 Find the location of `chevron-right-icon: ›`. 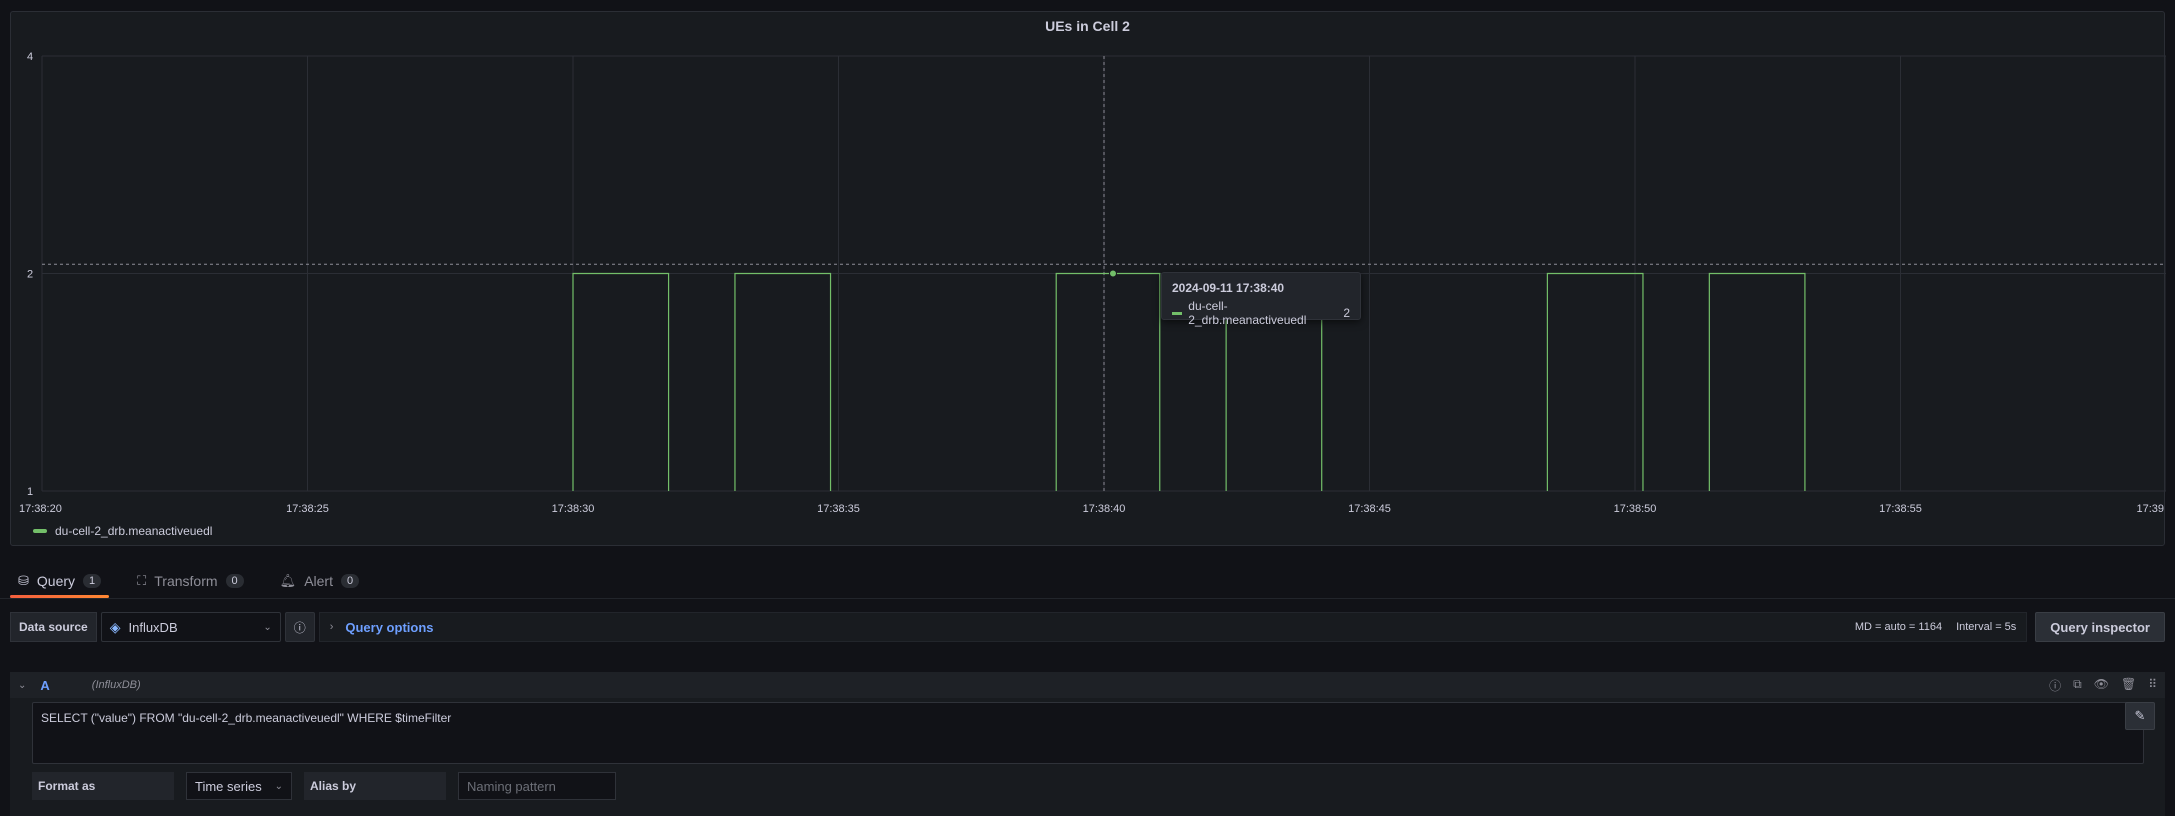

chevron-right-icon: › is located at coordinates (331, 627).